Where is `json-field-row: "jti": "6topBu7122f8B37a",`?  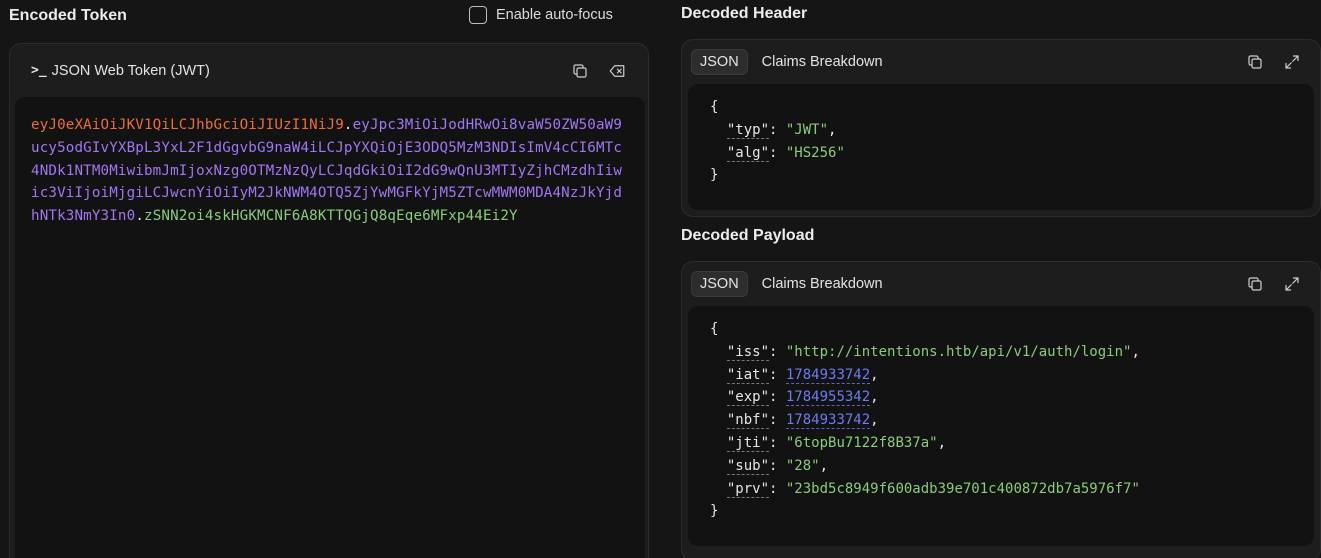 json-field-row: "jti": "6topBu7122f8B37a", is located at coordinates (1001, 443).